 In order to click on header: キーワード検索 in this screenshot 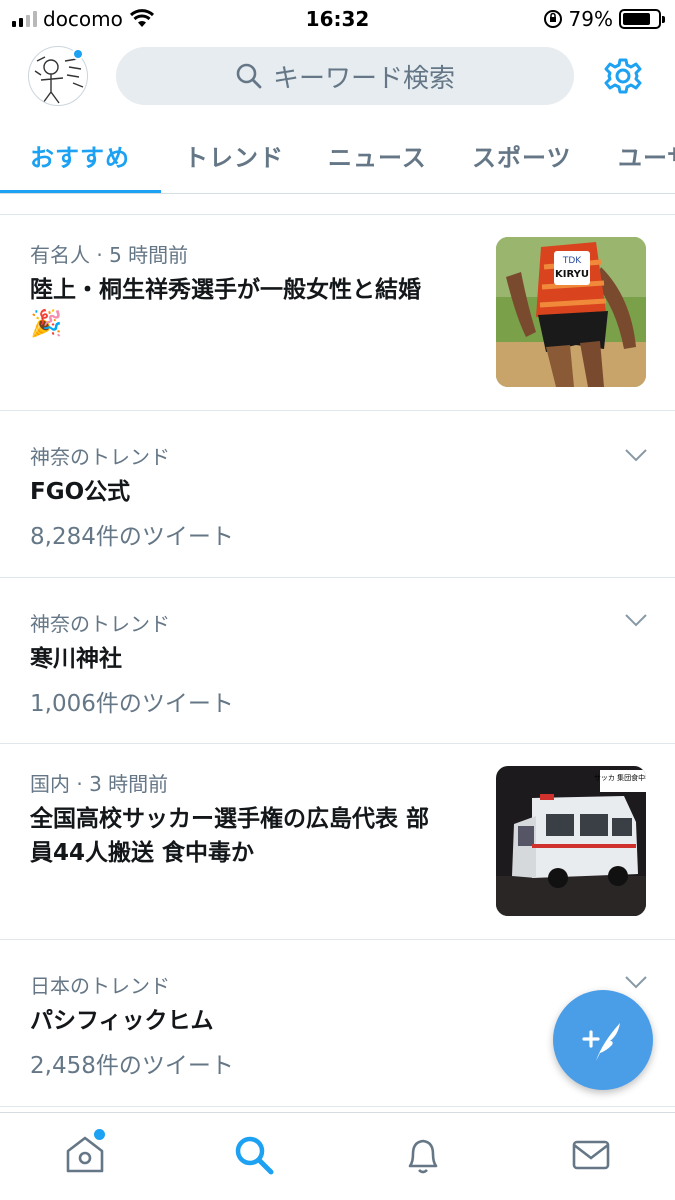, I will do `click(337, 76)`.